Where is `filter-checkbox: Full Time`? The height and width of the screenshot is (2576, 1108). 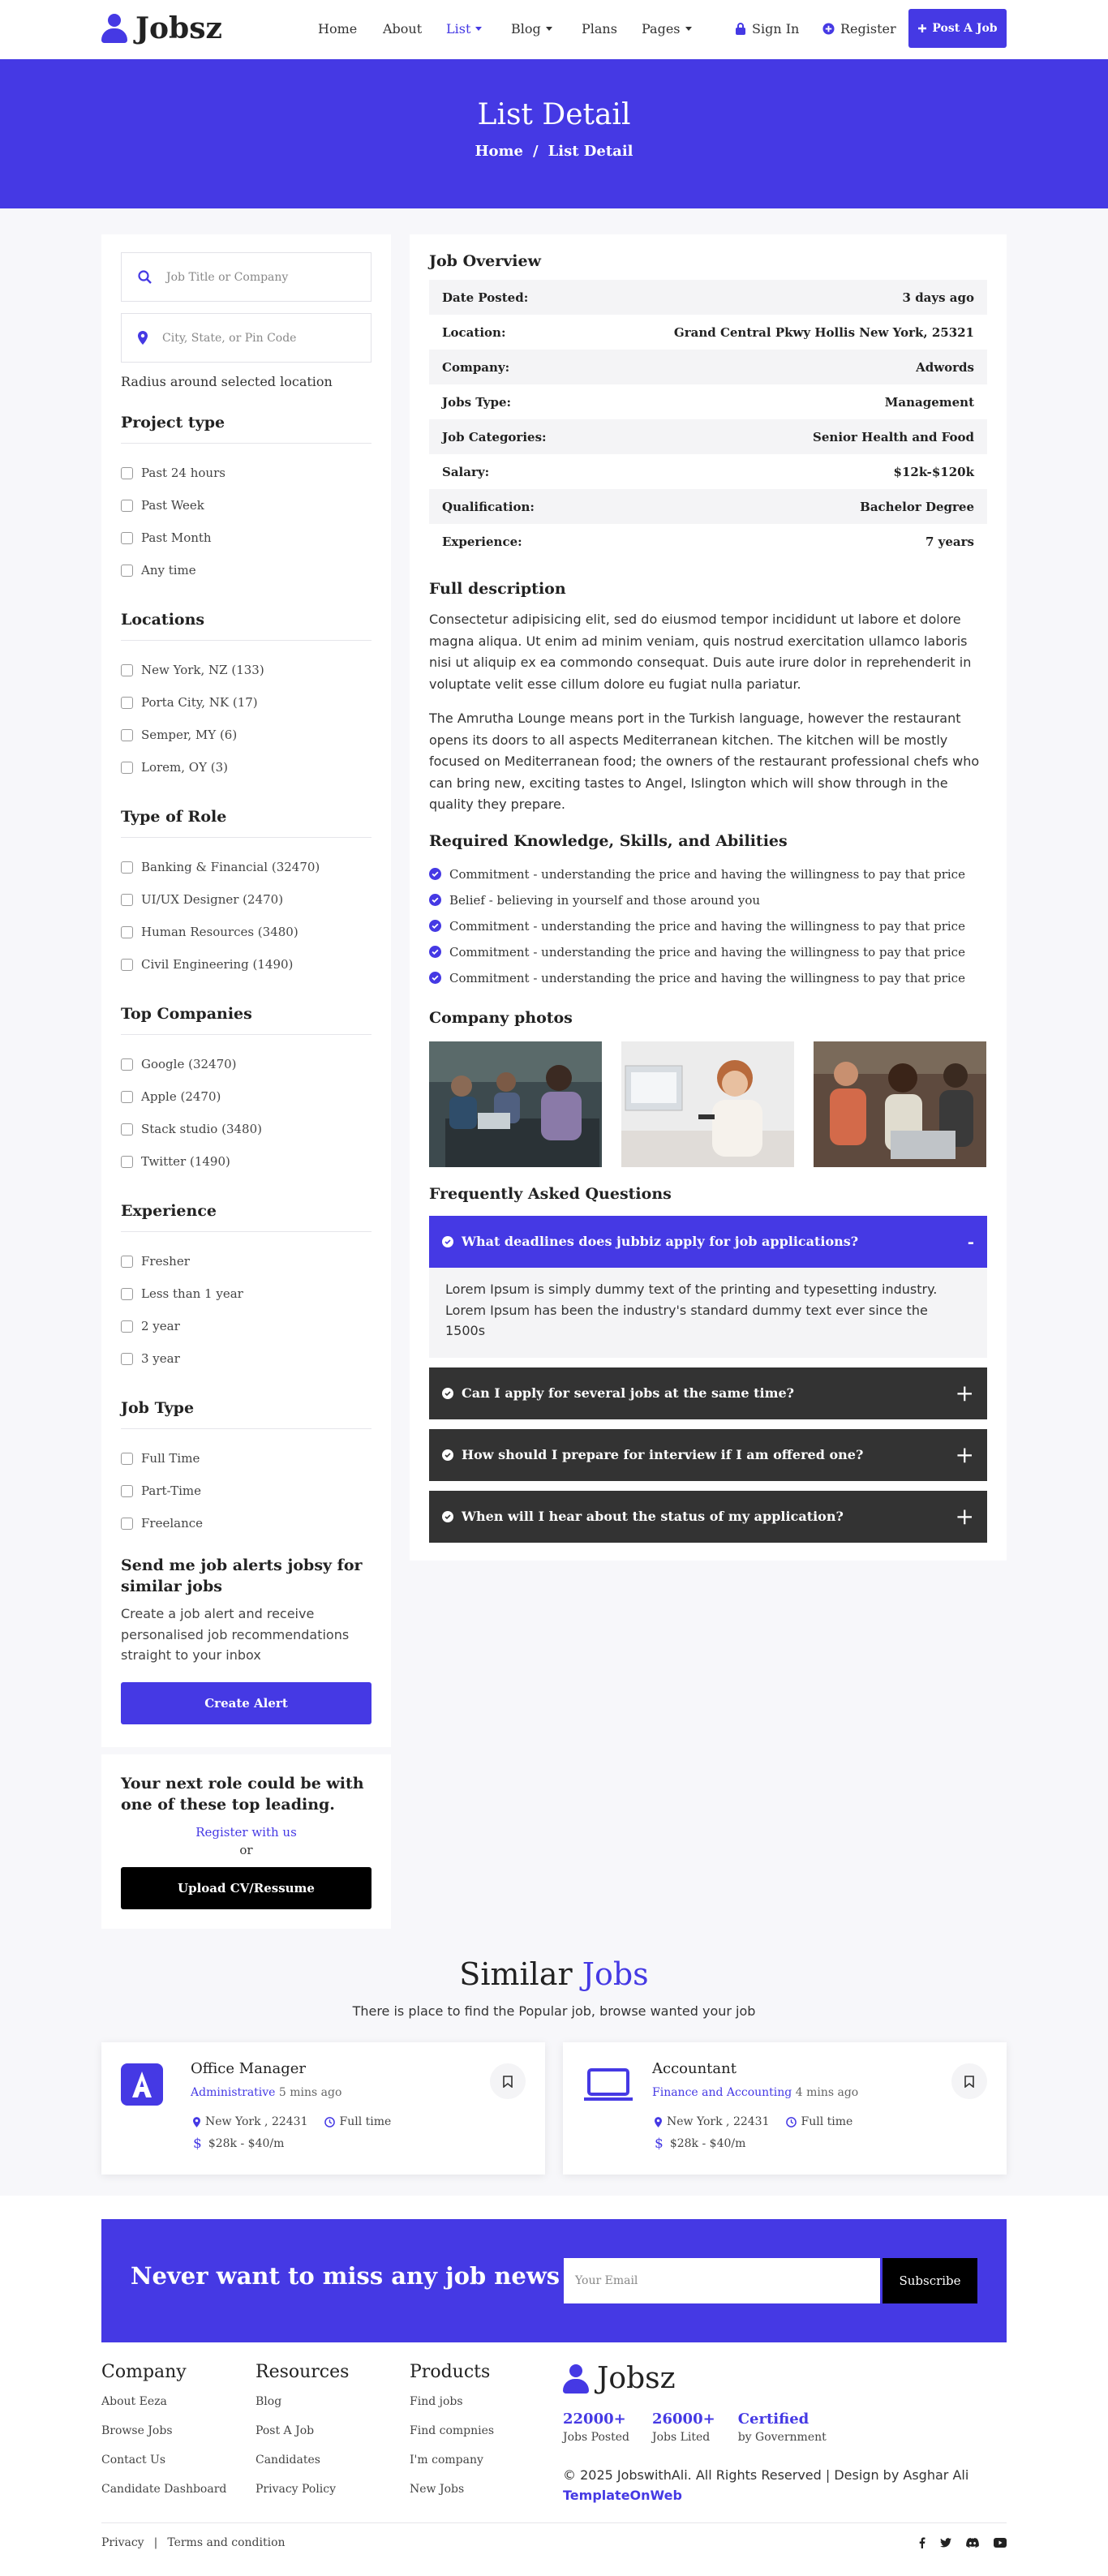 filter-checkbox: Full Time is located at coordinates (246, 1458).